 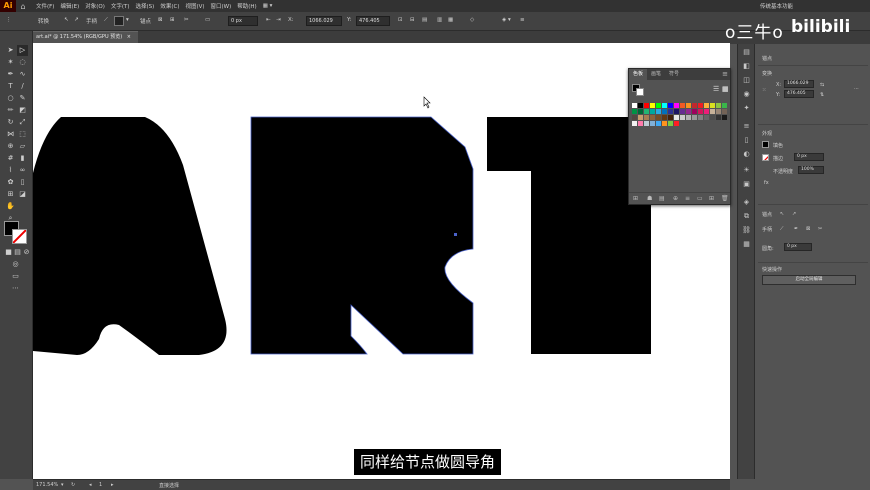 What do you see at coordinates (746, 126) in the screenshot?
I see `stroke-panel-icon: ≡` at bounding box center [746, 126].